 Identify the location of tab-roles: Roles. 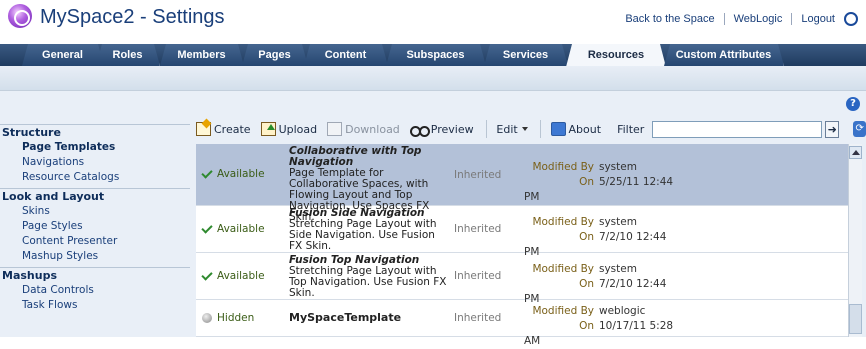
(128, 55).